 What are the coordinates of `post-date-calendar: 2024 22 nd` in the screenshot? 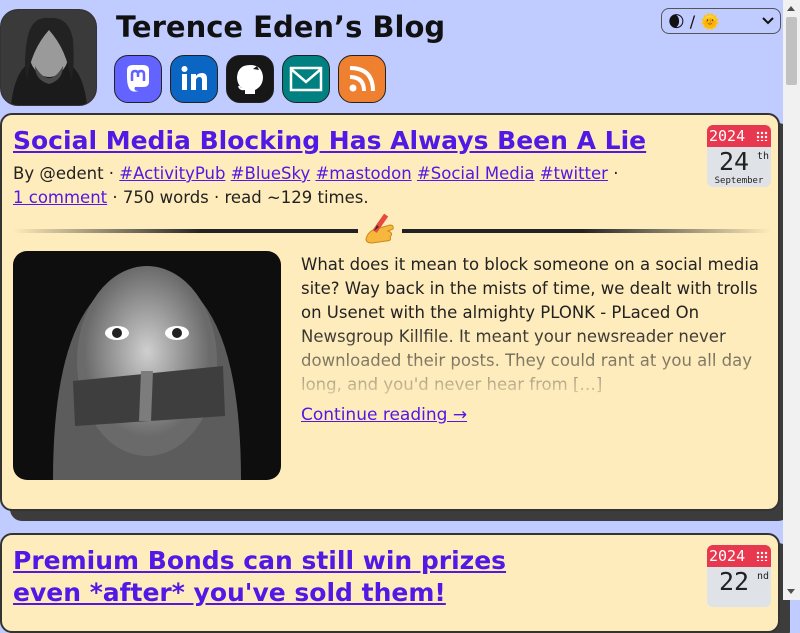 It's located at (739, 576).